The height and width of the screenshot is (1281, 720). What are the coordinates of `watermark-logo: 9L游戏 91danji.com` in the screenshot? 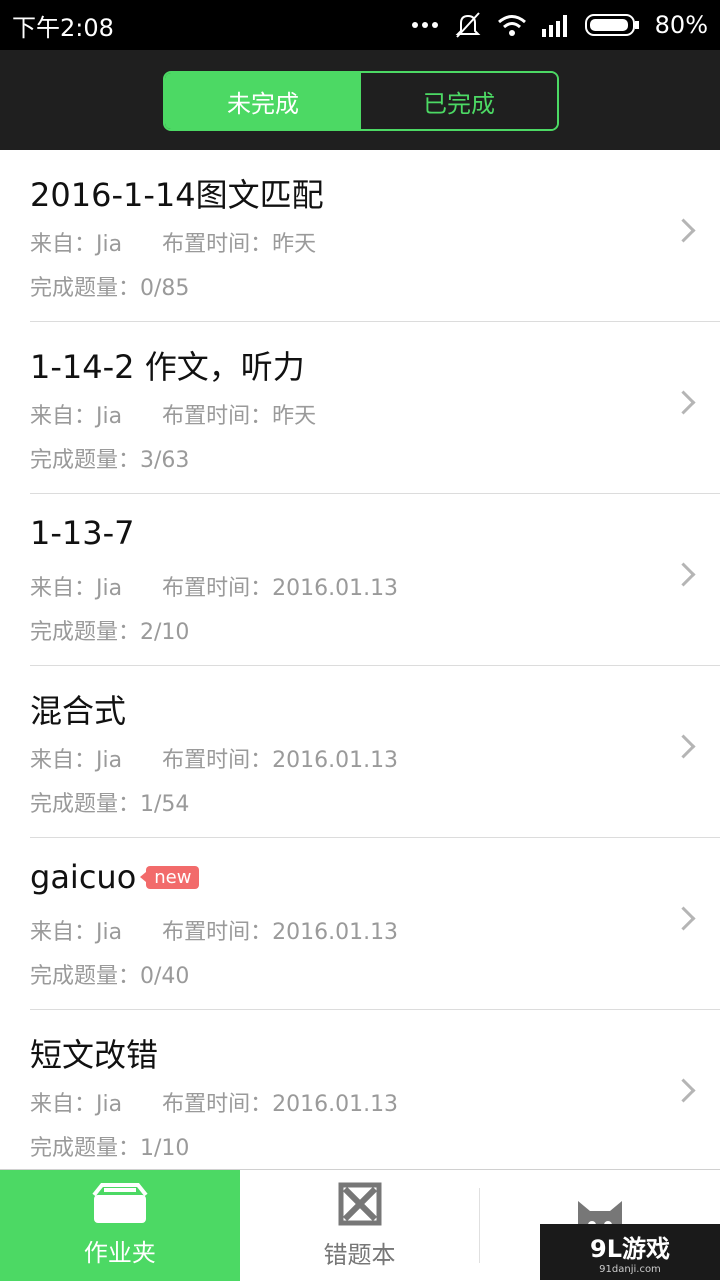 It's located at (630, 1252).